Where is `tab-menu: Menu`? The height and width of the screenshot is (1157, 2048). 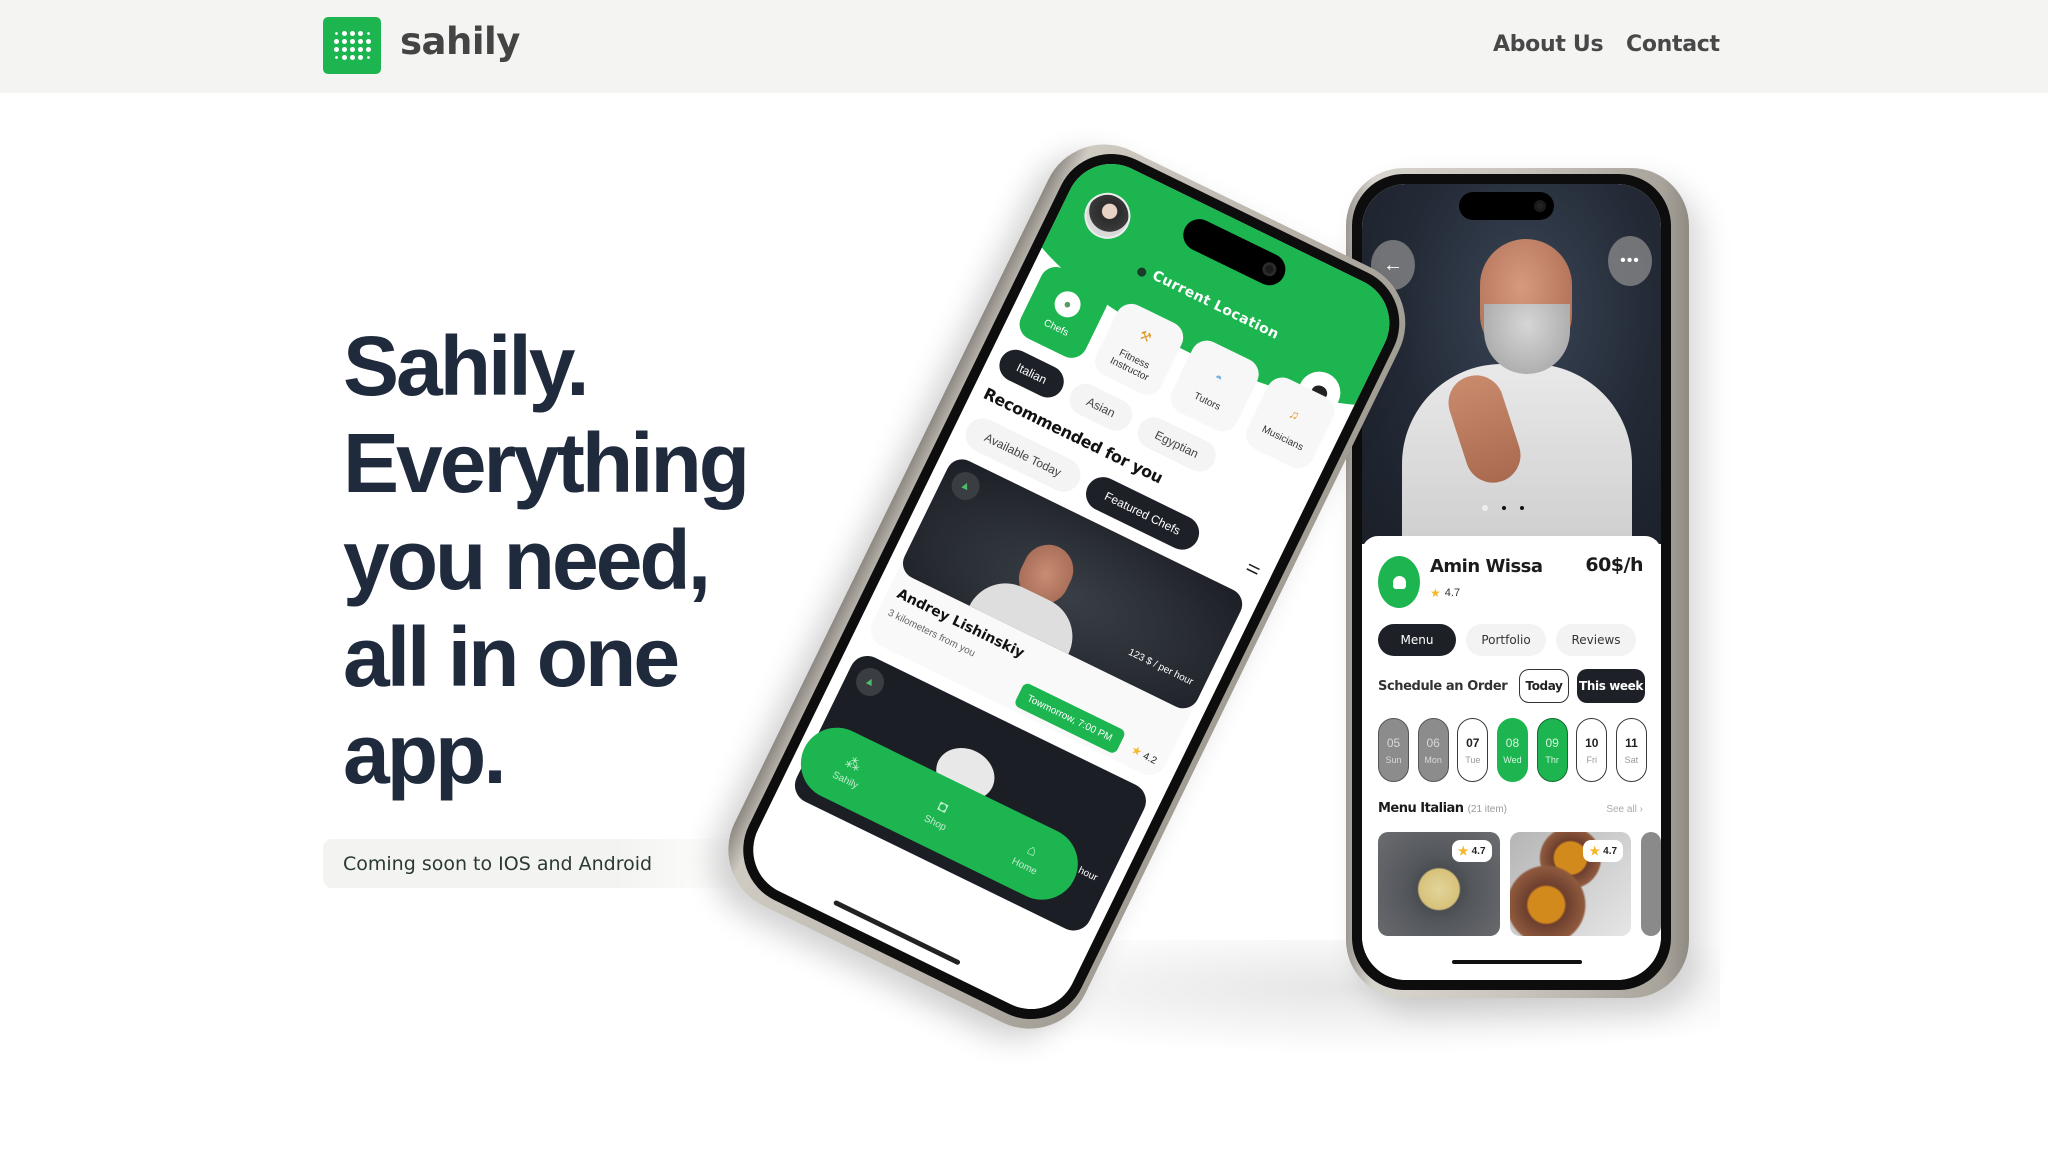
tab-menu: Menu is located at coordinates (1417, 640).